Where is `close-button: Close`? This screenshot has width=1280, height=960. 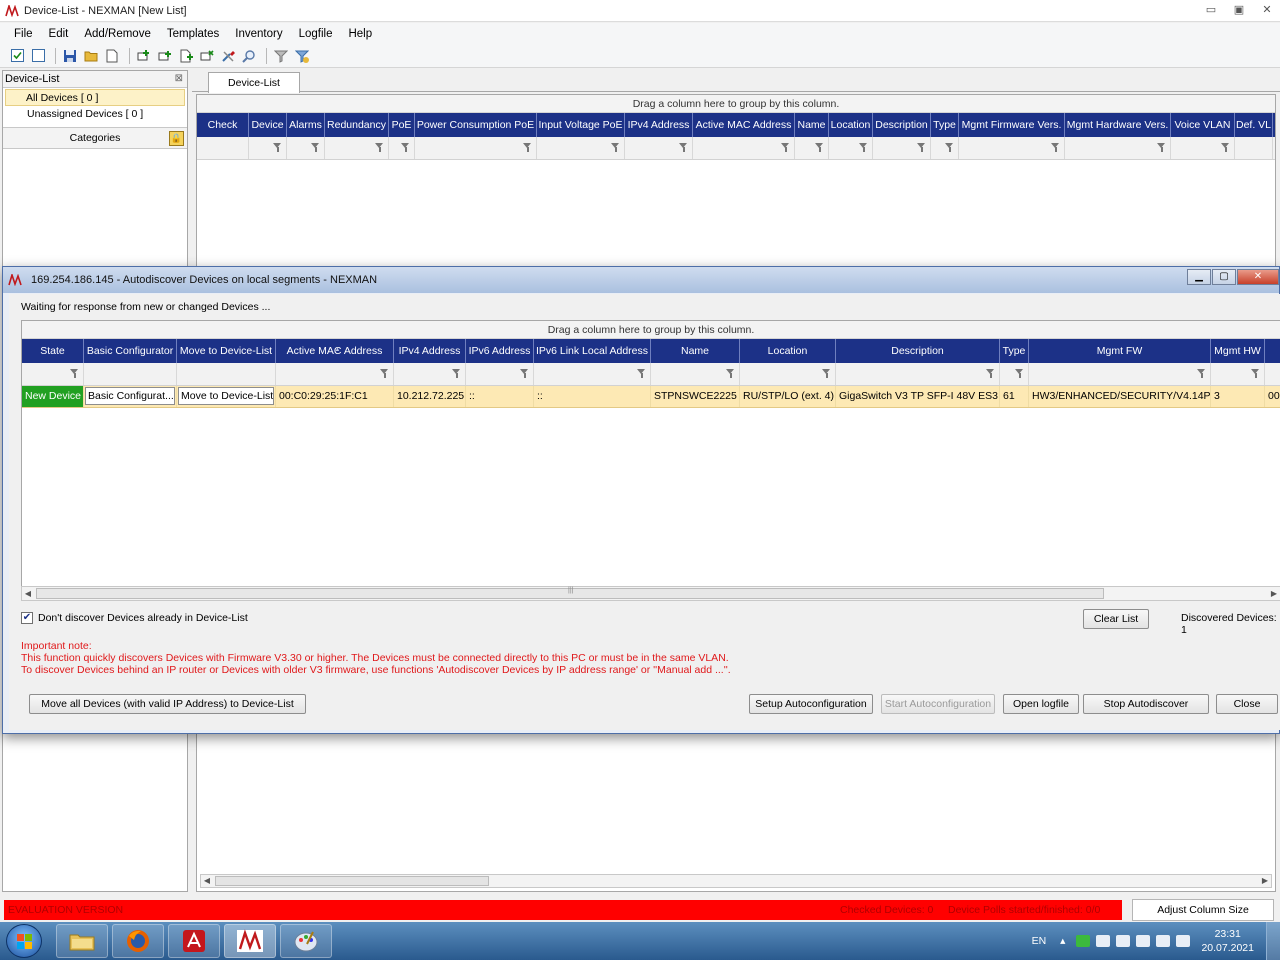 close-button: Close is located at coordinates (1247, 704).